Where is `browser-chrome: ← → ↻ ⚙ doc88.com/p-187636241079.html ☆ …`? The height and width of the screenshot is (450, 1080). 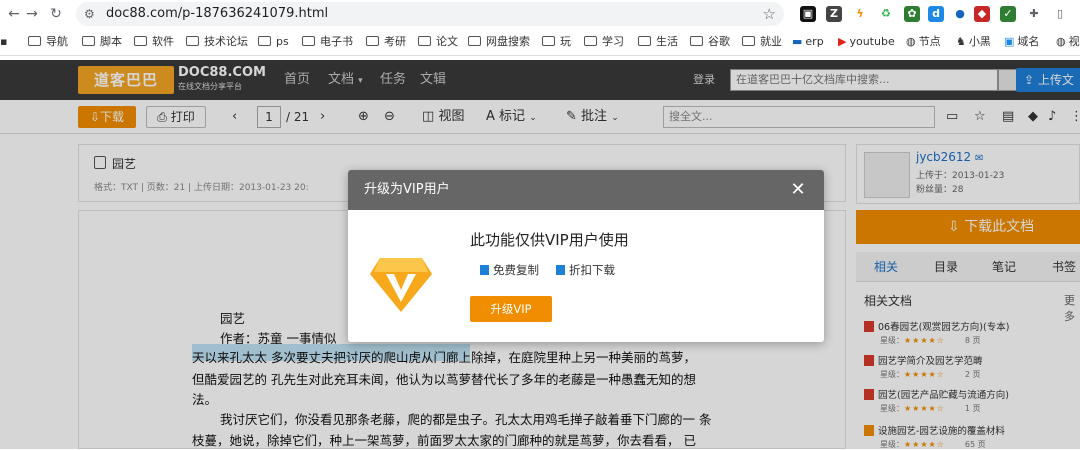 browser-chrome: ← → ↻ ⚙ doc88.com/p-187636241079.html ☆ … is located at coordinates (540, 30).